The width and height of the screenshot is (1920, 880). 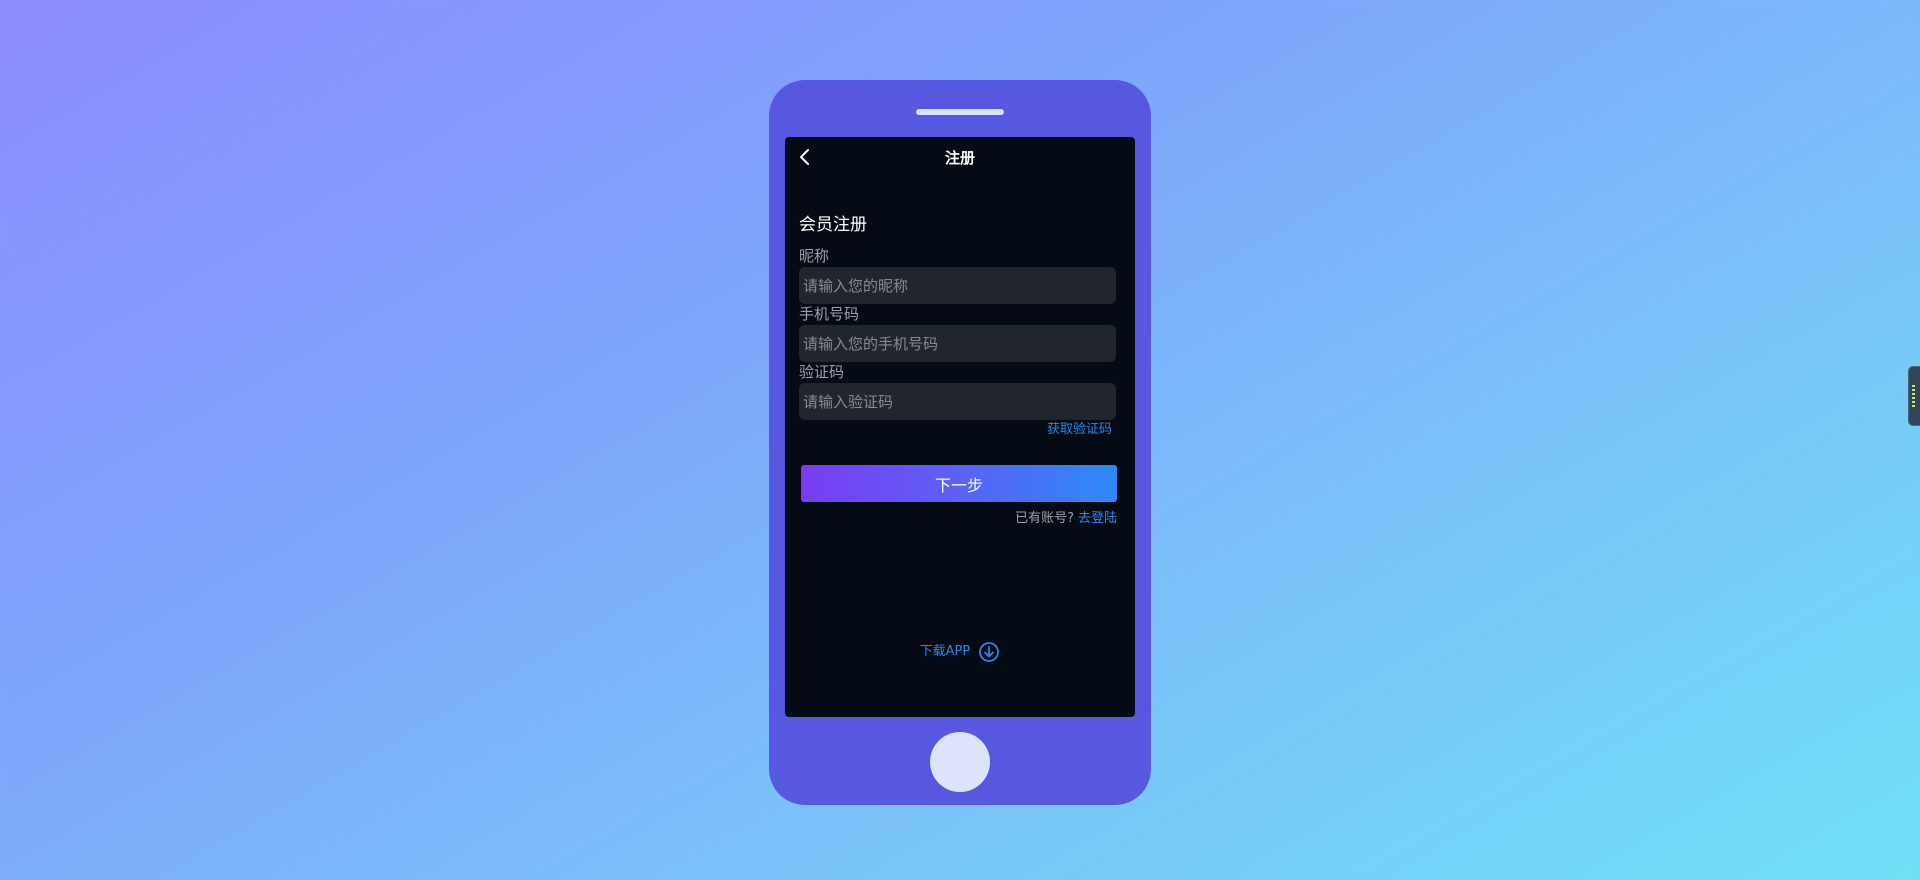 What do you see at coordinates (957, 285) in the screenshot?
I see `nickname-input` at bounding box center [957, 285].